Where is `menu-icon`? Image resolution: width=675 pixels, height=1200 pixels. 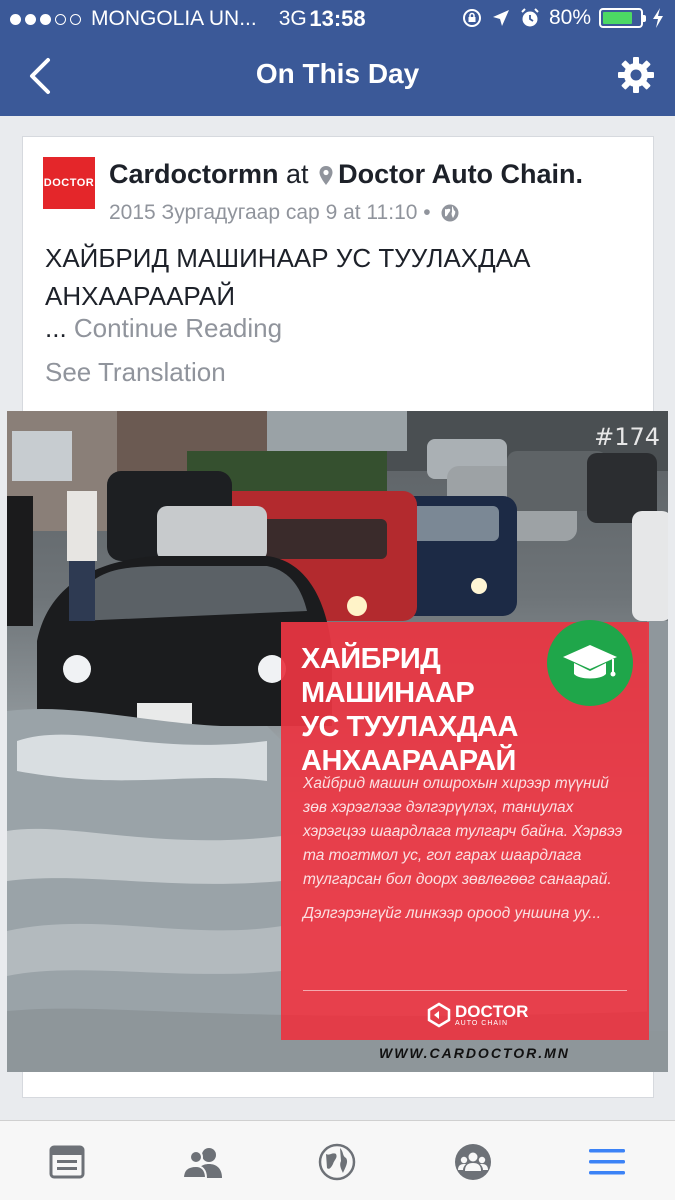 menu-icon is located at coordinates (607, 1162).